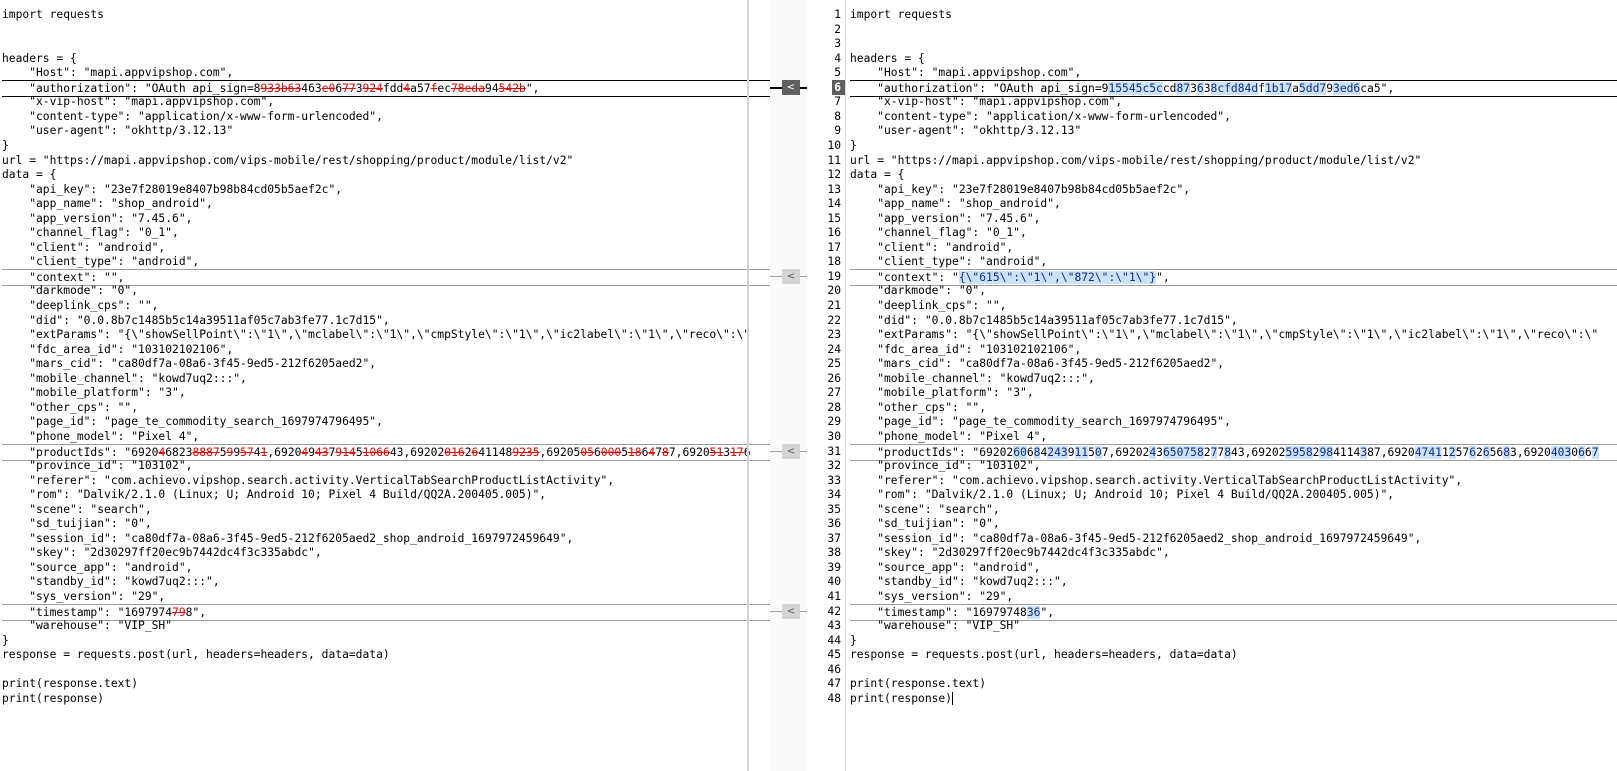  I want to click on right-code-line: "fdc_area_id": "103102102106",, so click(1233, 349).